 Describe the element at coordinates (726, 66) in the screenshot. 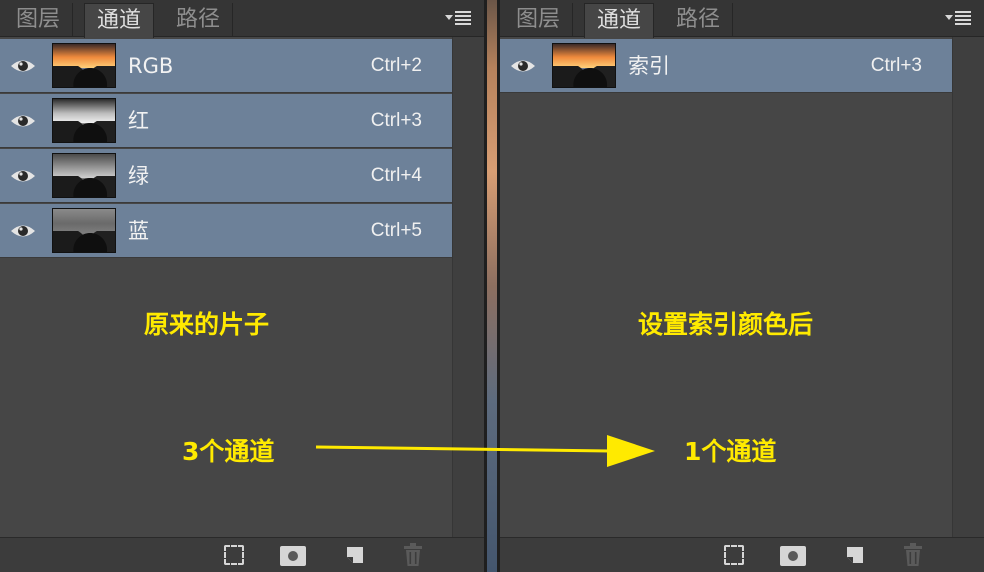

I see `channel-row-index: 索引 Ctrl+3` at that location.